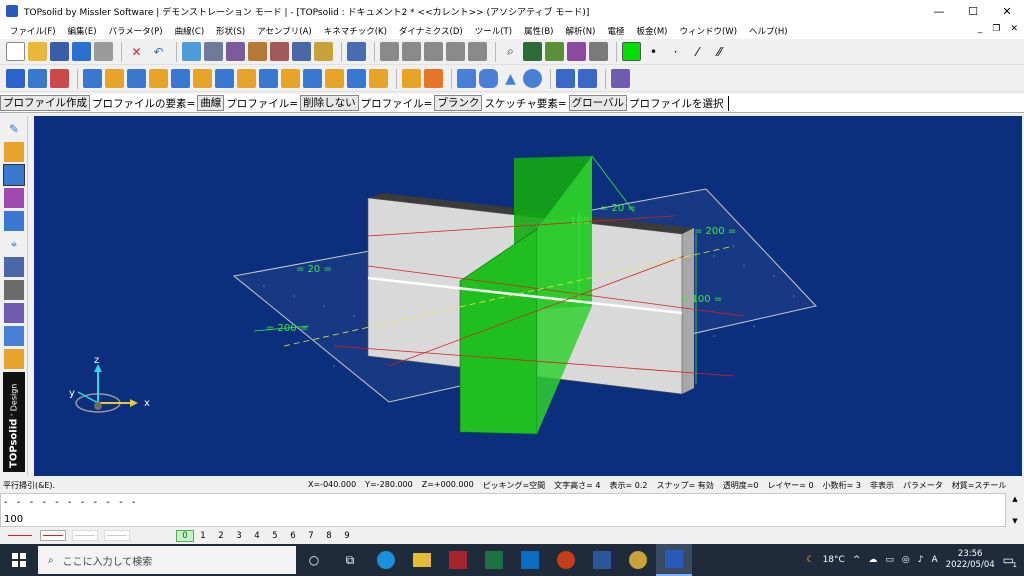 This screenshot has width=1024, height=576. I want to click on menu-tools: ツール(T), so click(493, 31).